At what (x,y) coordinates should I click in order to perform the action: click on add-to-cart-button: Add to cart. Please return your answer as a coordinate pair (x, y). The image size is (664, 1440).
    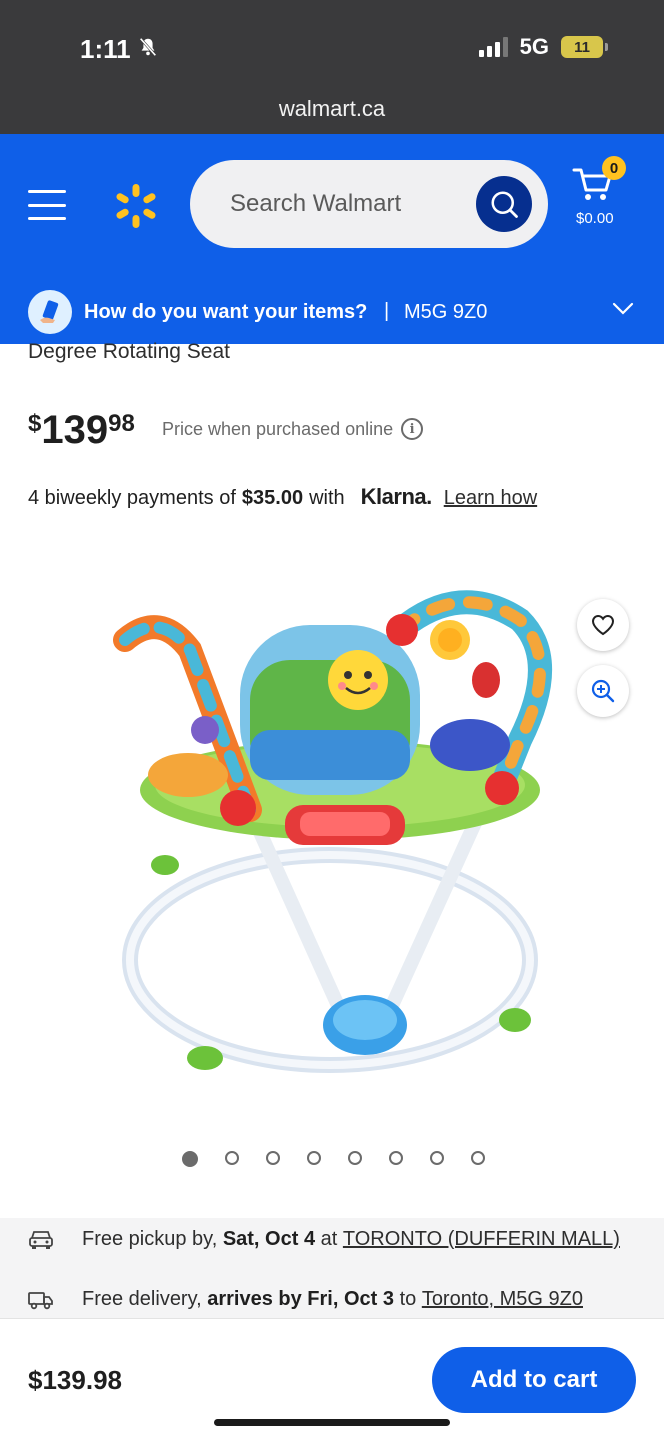
    Looking at the image, I should click on (534, 1380).